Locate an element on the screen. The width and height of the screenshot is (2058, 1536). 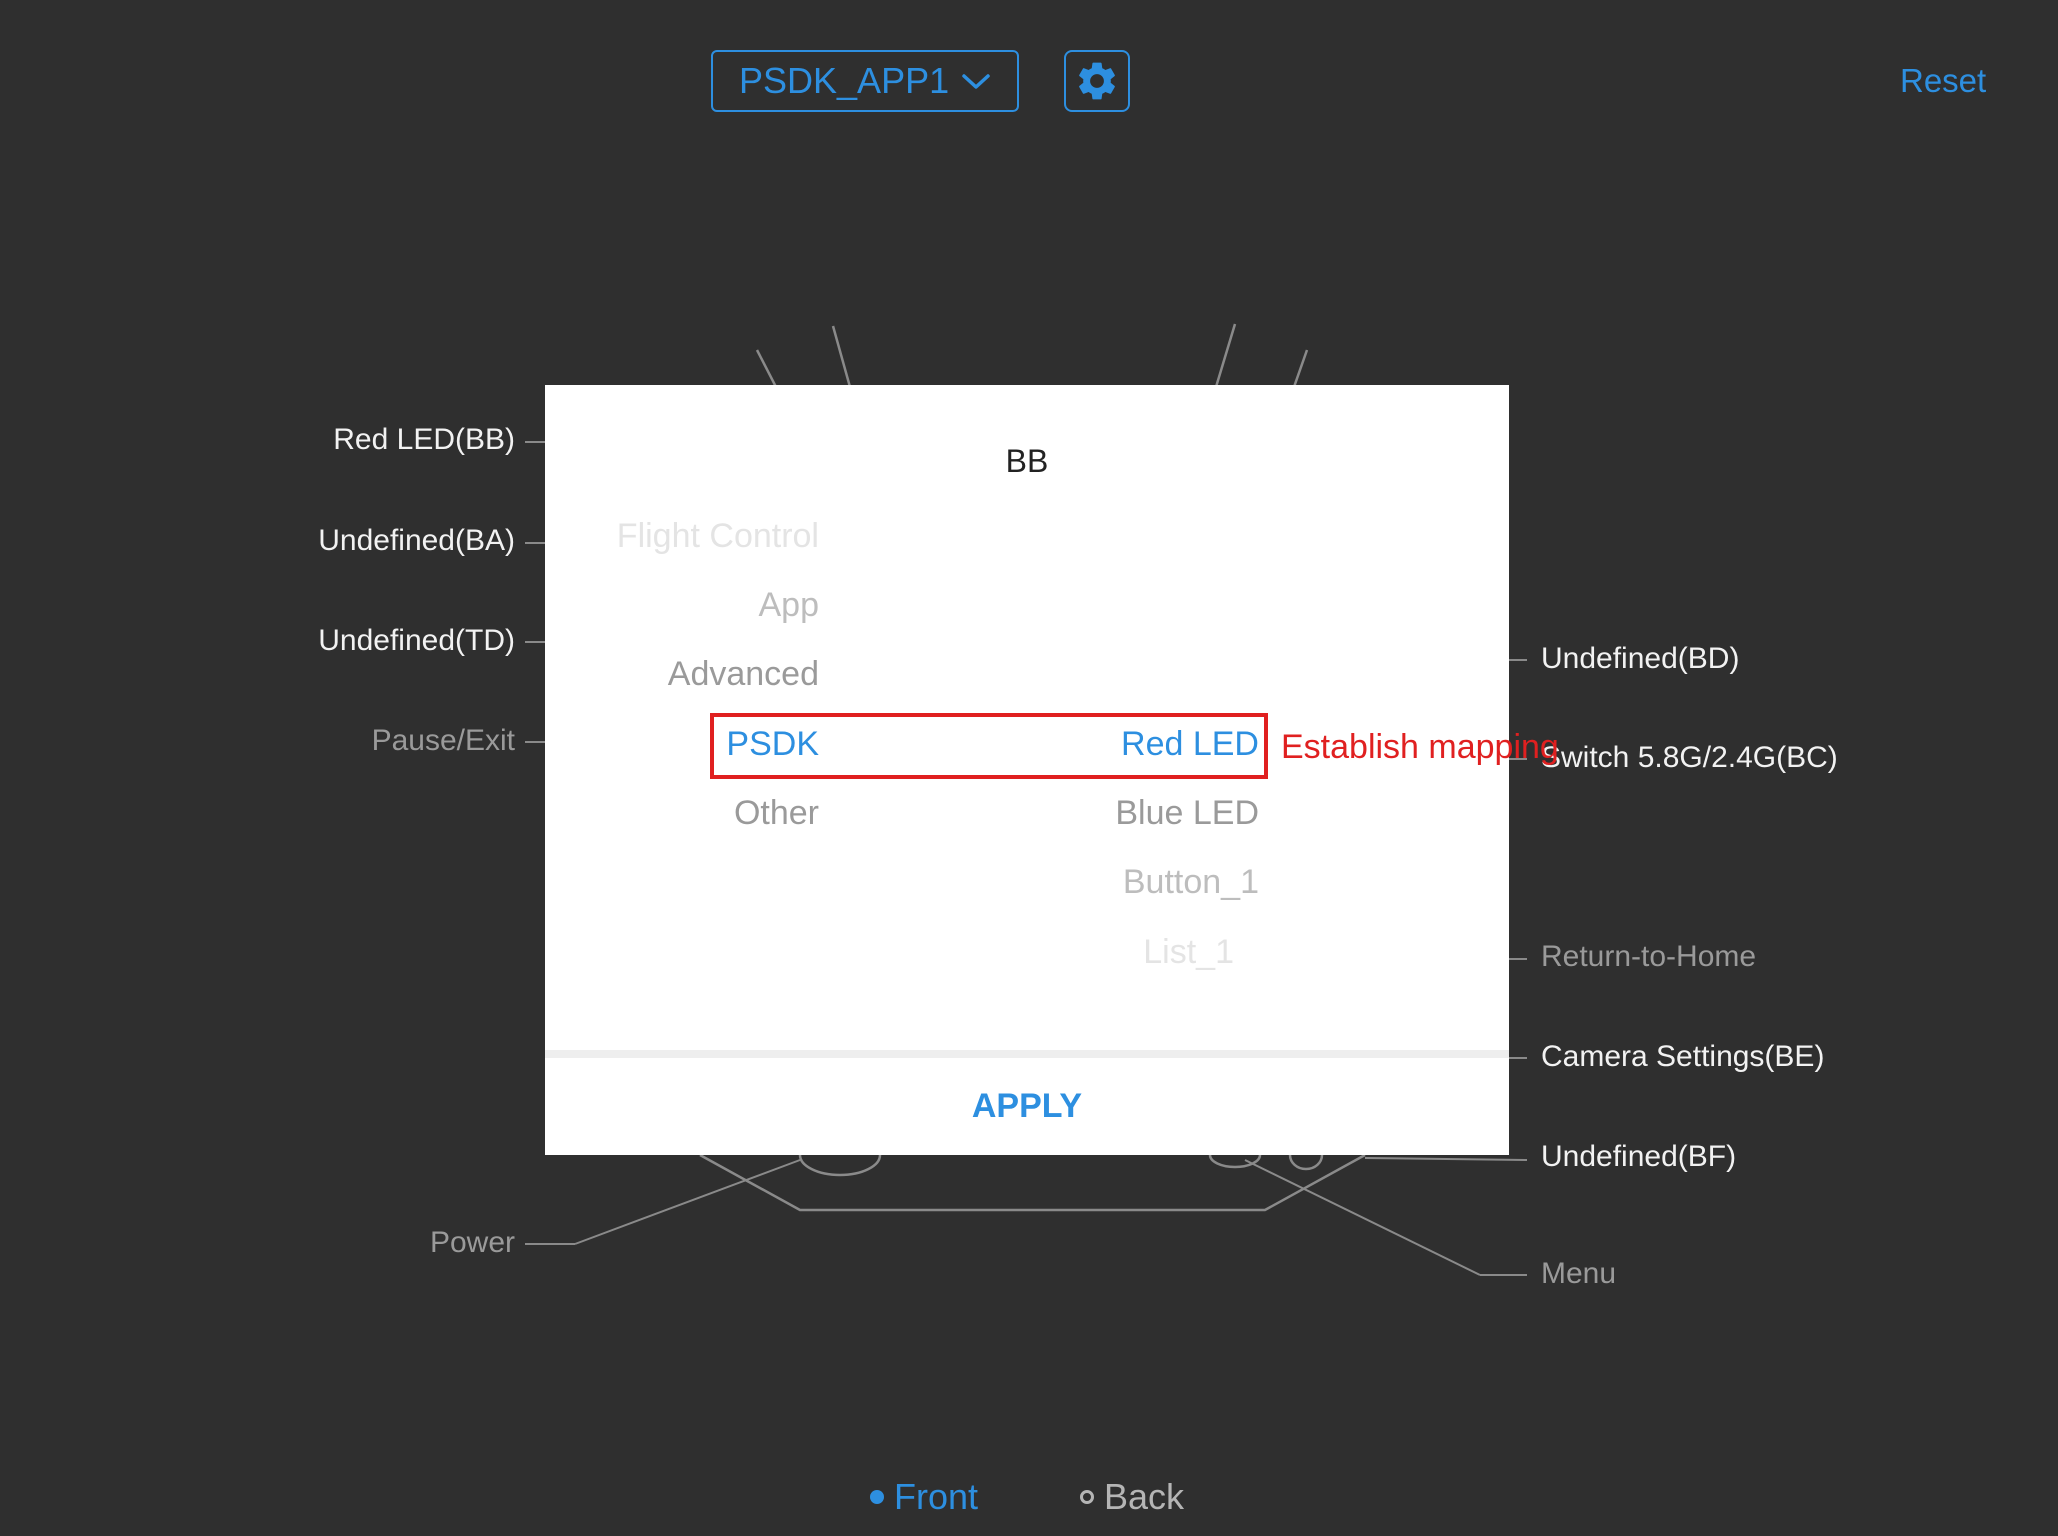
app-selector-value: PSDK_APP1 is located at coordinates (844, 80).